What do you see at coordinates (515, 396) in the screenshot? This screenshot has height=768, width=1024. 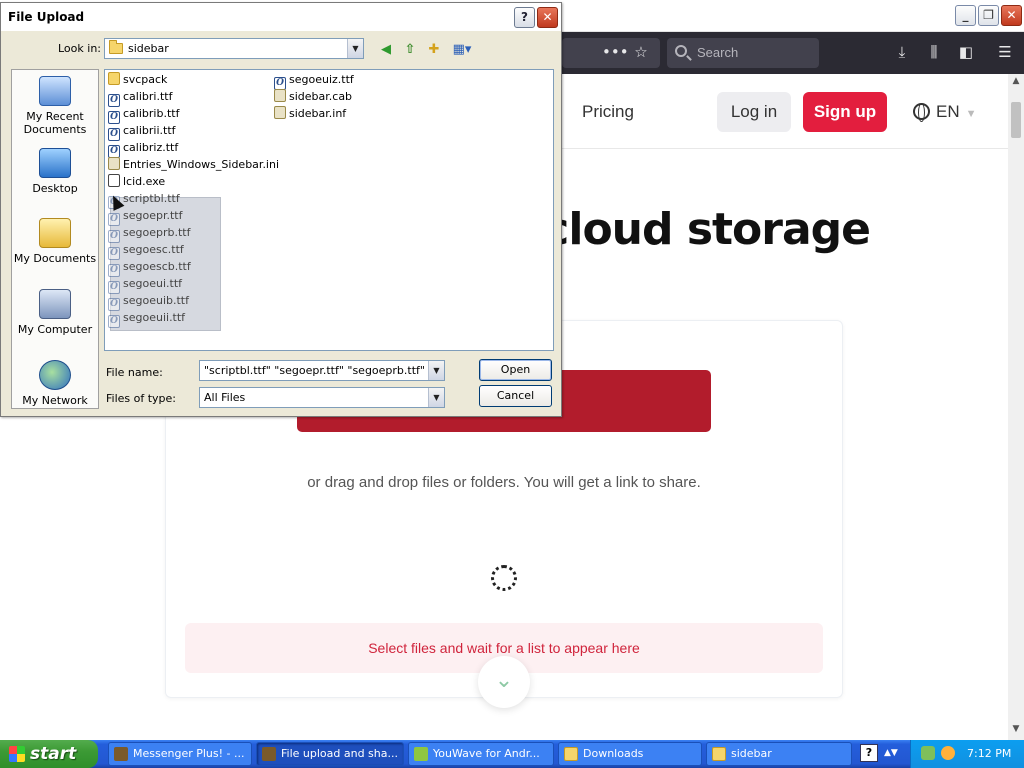 I see `cancel-button: Cancel` at bounding box center [515, 396].